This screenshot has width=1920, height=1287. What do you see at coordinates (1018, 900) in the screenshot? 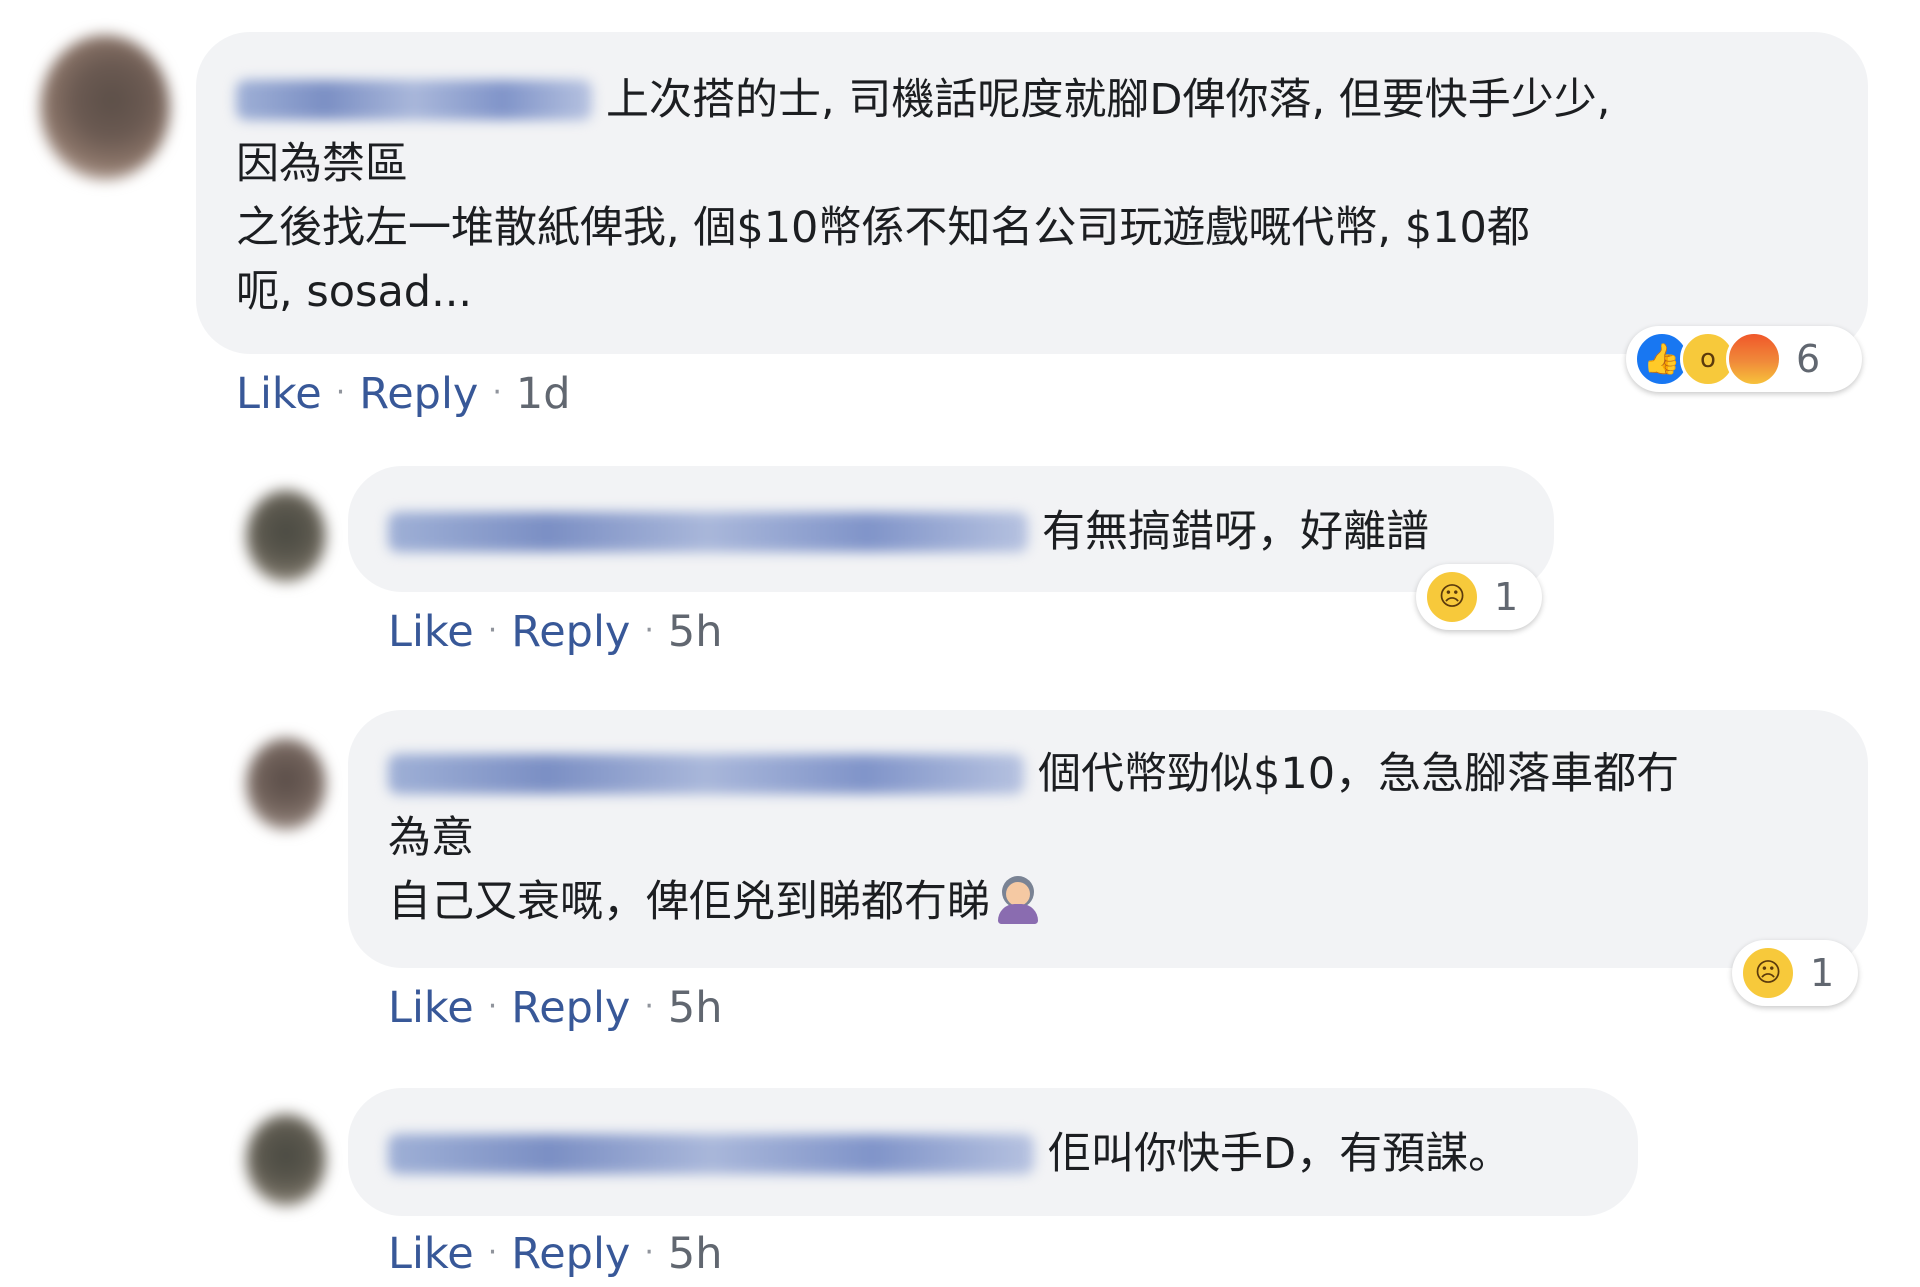
I see `facepalm-emoji-icon` at bounding box center [1018, 900].